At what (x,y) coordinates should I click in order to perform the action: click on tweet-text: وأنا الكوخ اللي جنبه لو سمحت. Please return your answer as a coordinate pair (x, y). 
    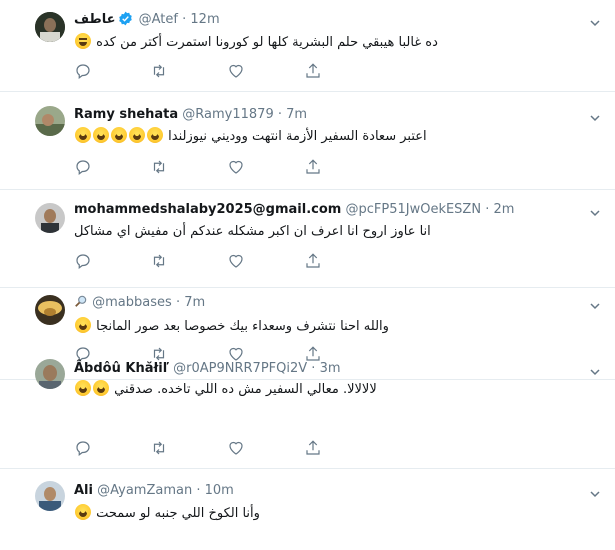
    Looking at the image, I should click on (338, 513).